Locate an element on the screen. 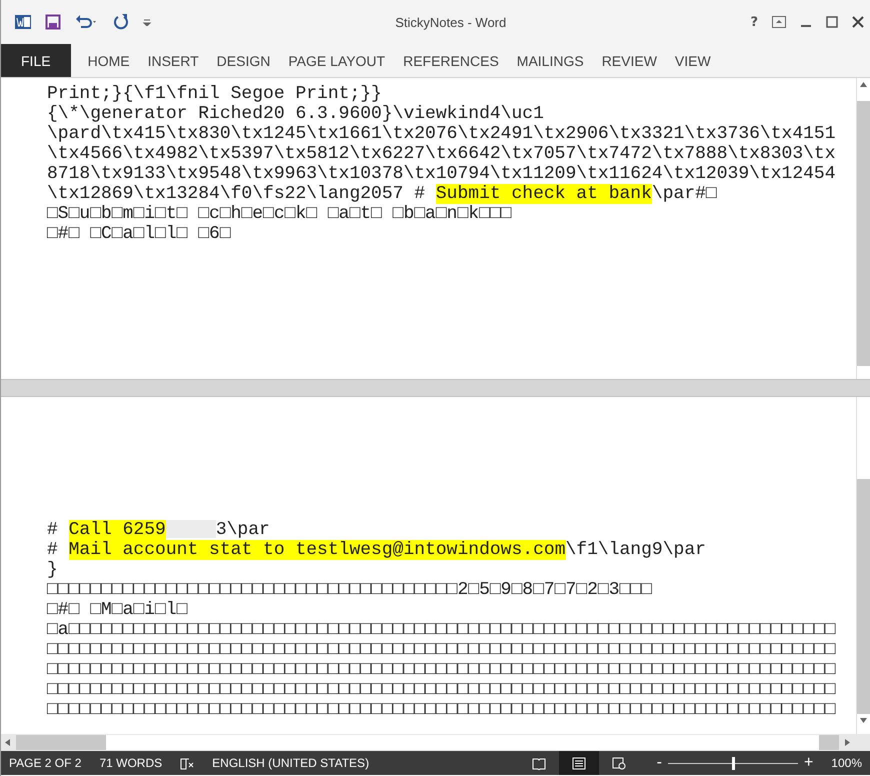 The image size is (870, 776). word-logo-icon is located at coordinates (23, 22).